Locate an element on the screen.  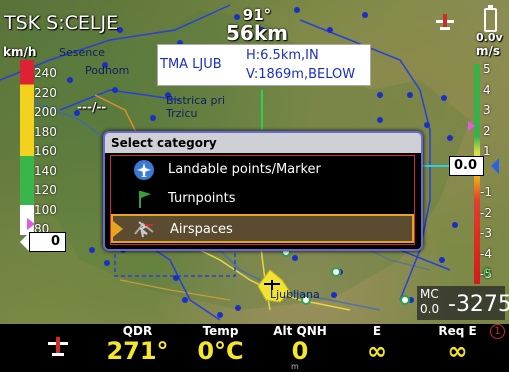
infobox-title: Req E is located at coordinates (457, 331).